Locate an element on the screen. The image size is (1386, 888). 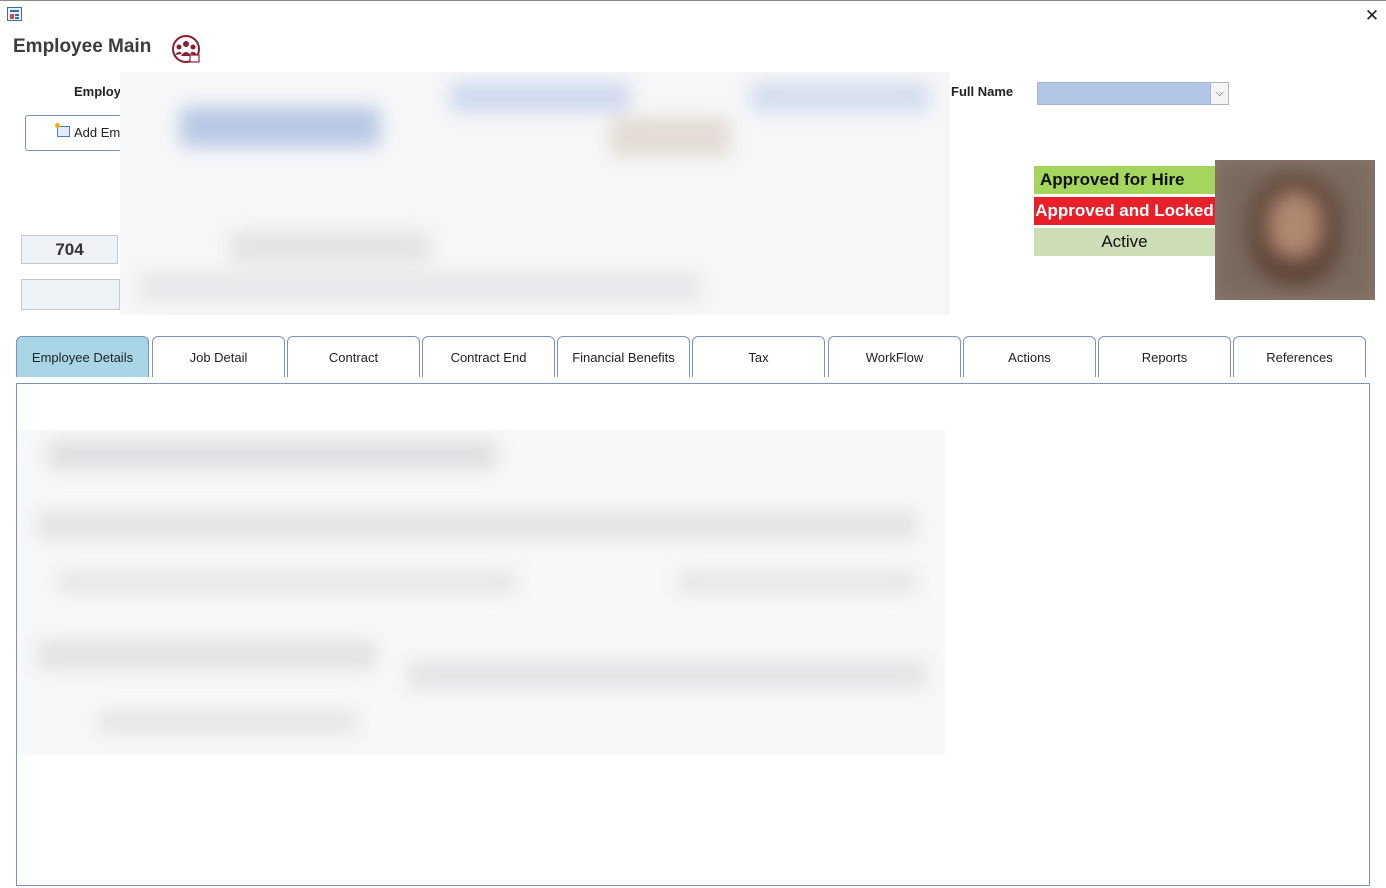
secondary-field is located at coordinates (70, 294).